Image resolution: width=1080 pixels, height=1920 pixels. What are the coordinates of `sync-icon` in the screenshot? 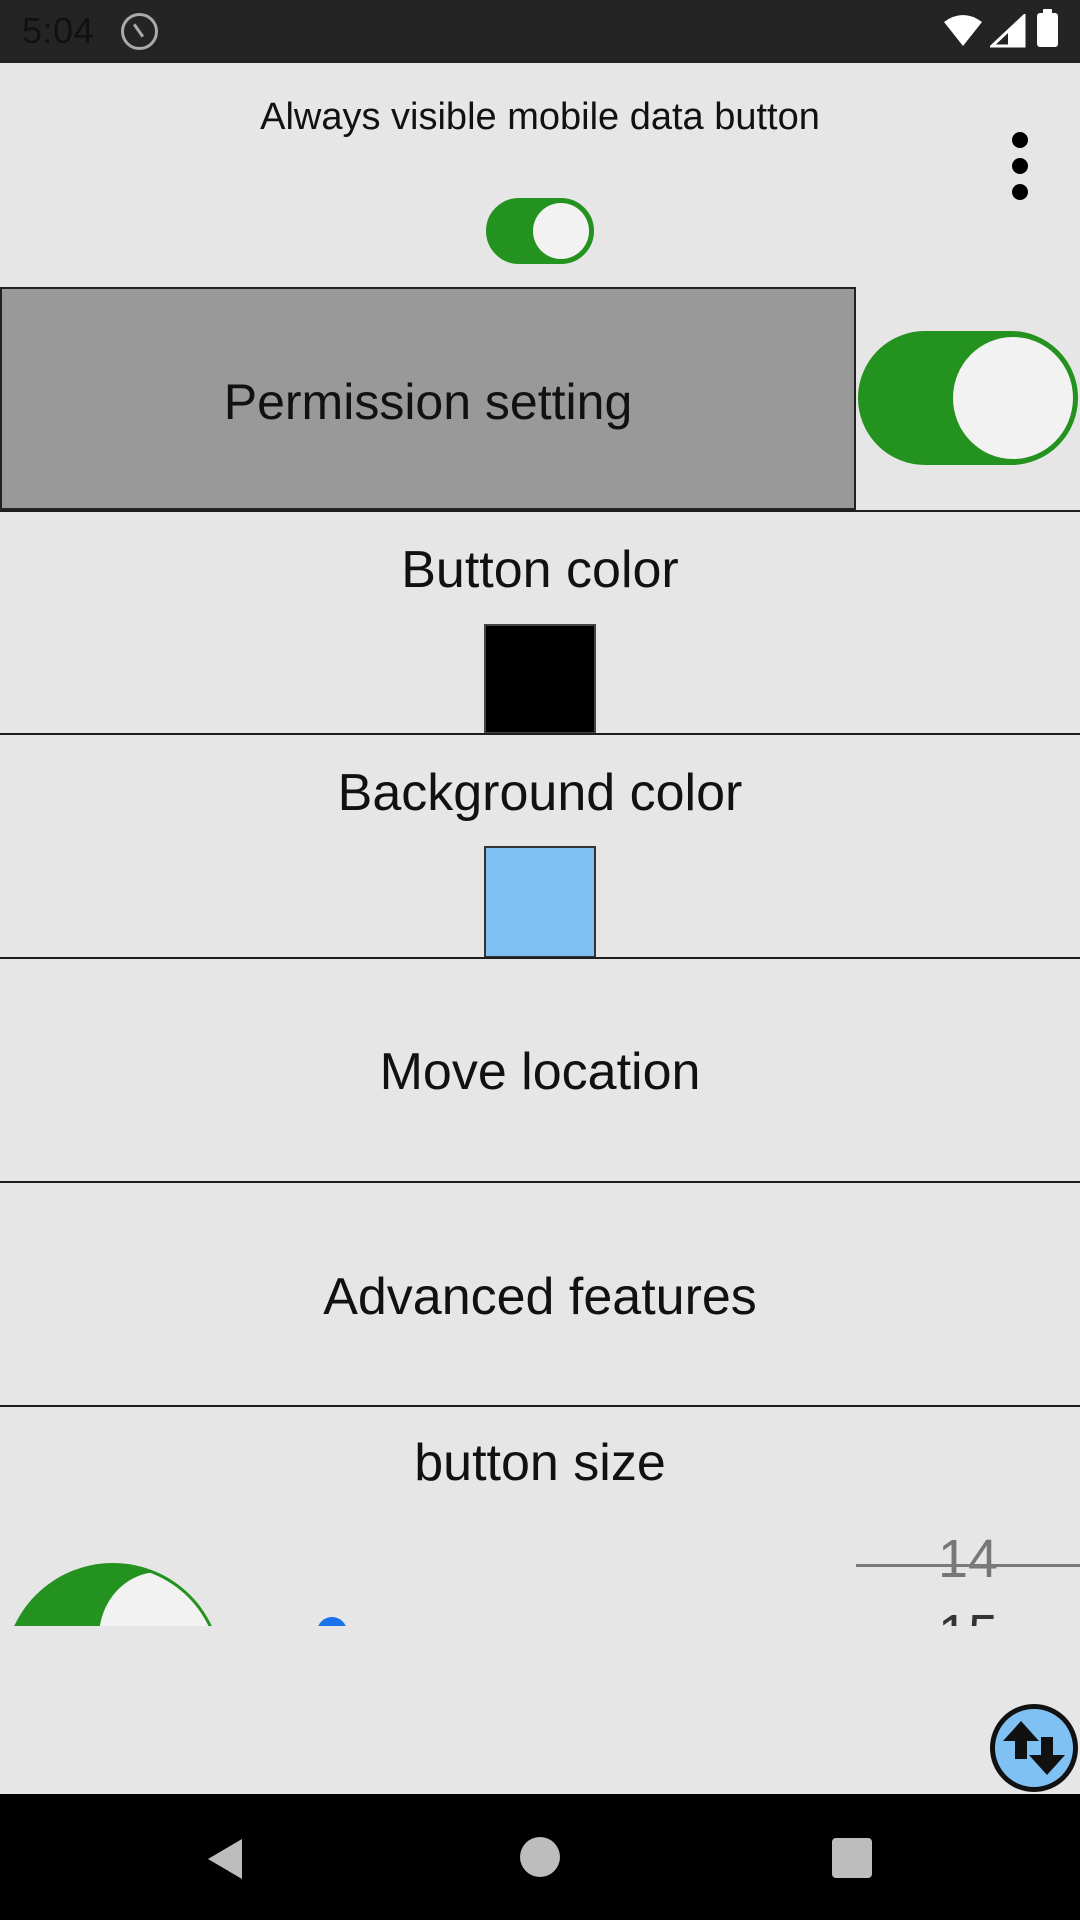 It's located at (139, 31).